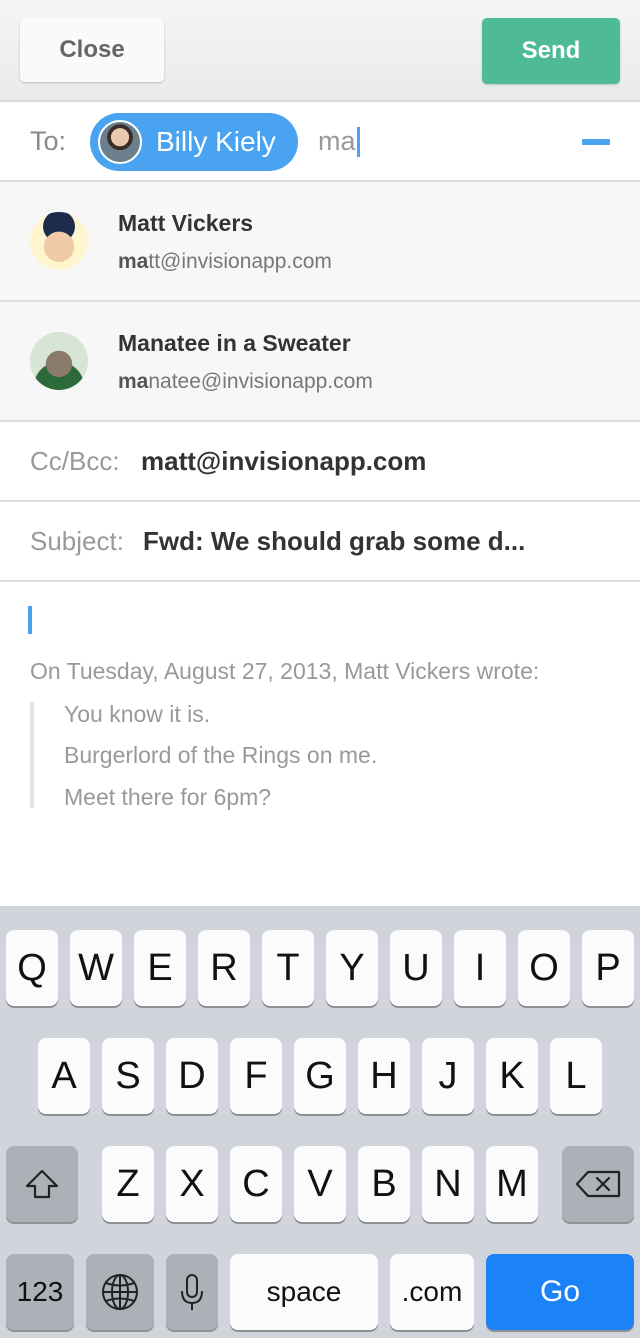 This screenshot has width=640, height=1338. I want to click on key-p: P, so click(608, 968).